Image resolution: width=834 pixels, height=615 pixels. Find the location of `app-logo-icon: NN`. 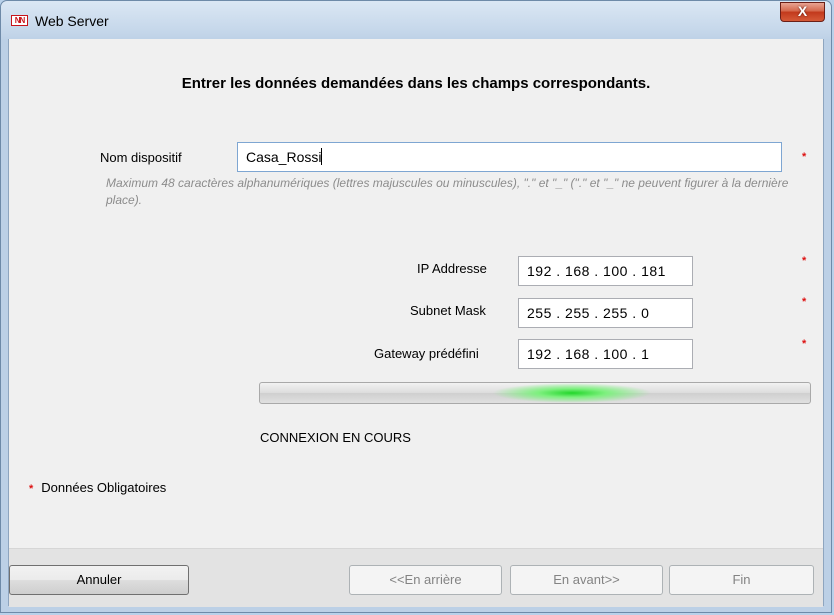

app-logo-icon: NN is located at coordinates (19, 20).